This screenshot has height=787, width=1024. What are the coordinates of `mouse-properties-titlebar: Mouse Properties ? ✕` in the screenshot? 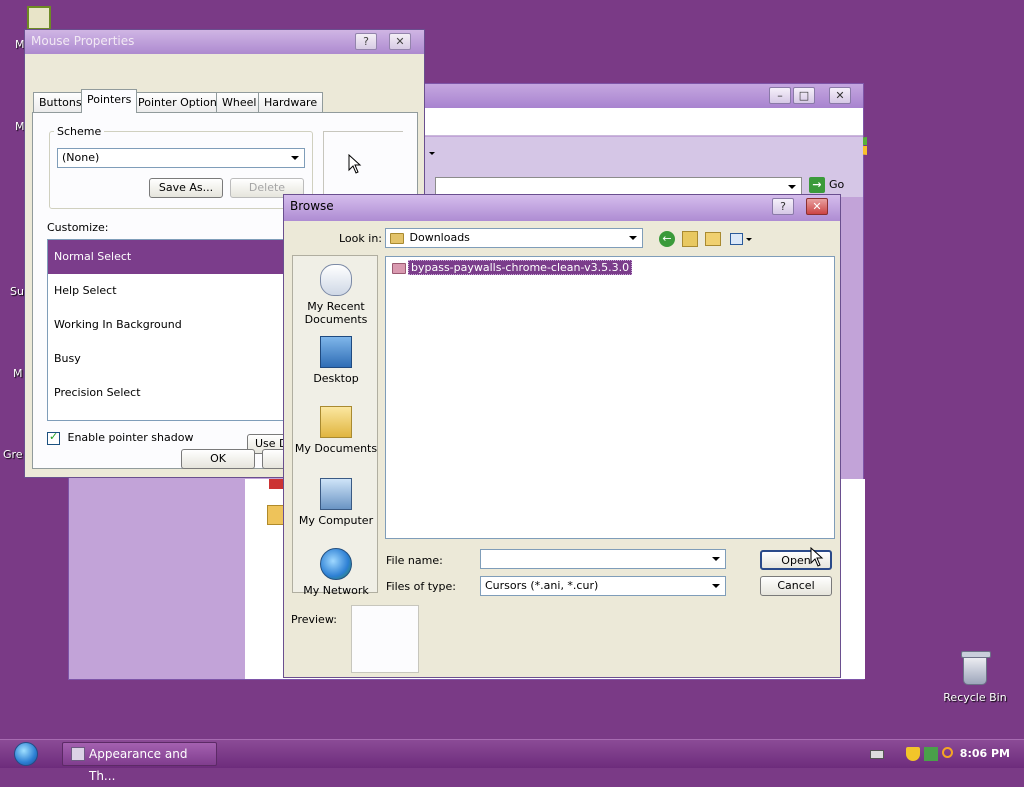 It's located at (224, 42).